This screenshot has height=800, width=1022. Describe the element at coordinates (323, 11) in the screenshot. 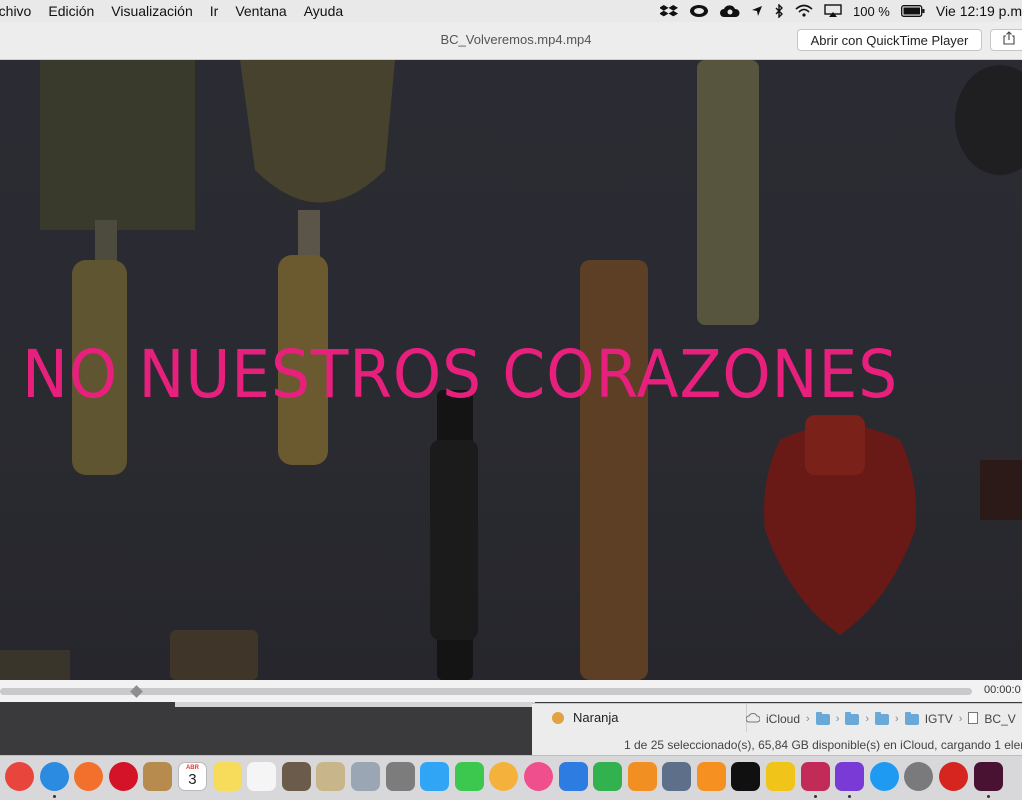

I see `menu-ayuda: Ayuda` at that location.